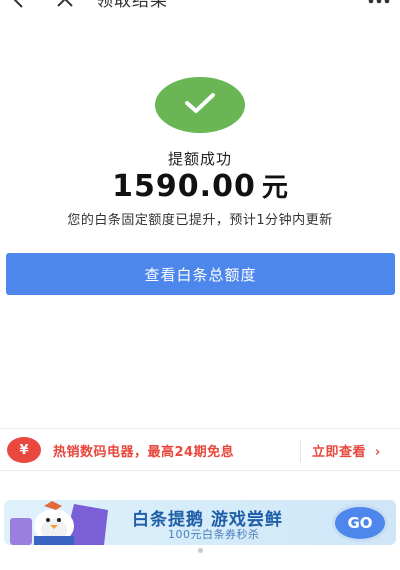 The height and width of the screenshot is (570, 400). Describe the element at coordinates (144, 452) in the screenshot. I see `promo-text: 热销数码电器，最高24期免息` at that location.